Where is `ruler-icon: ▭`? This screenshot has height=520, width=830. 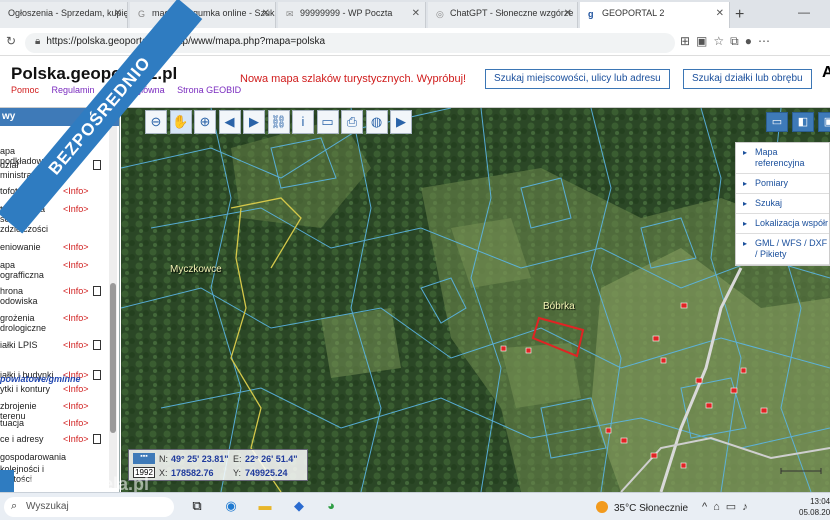
ruler-icon: ▭ is located at coordinates (327, 122).